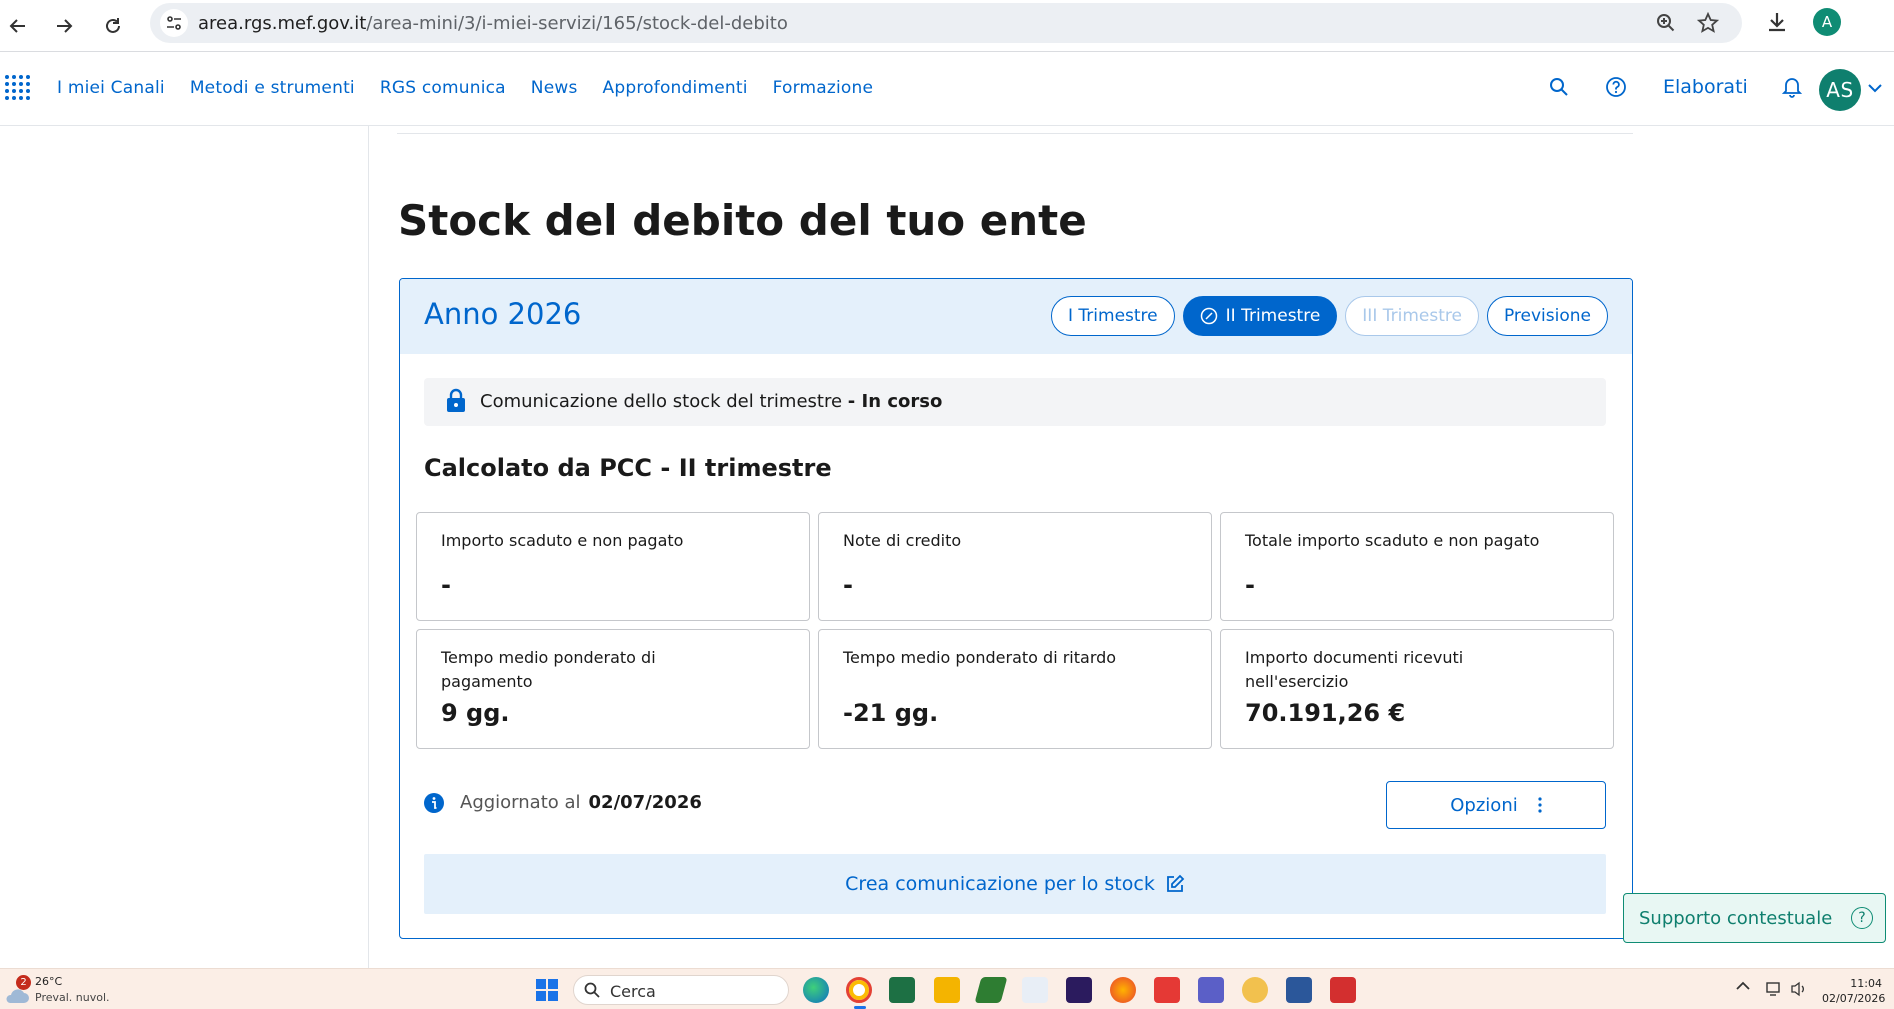 This screenshot has height=1009, width=1894. I want to click on file-explorer-icon, so click(947, 990).